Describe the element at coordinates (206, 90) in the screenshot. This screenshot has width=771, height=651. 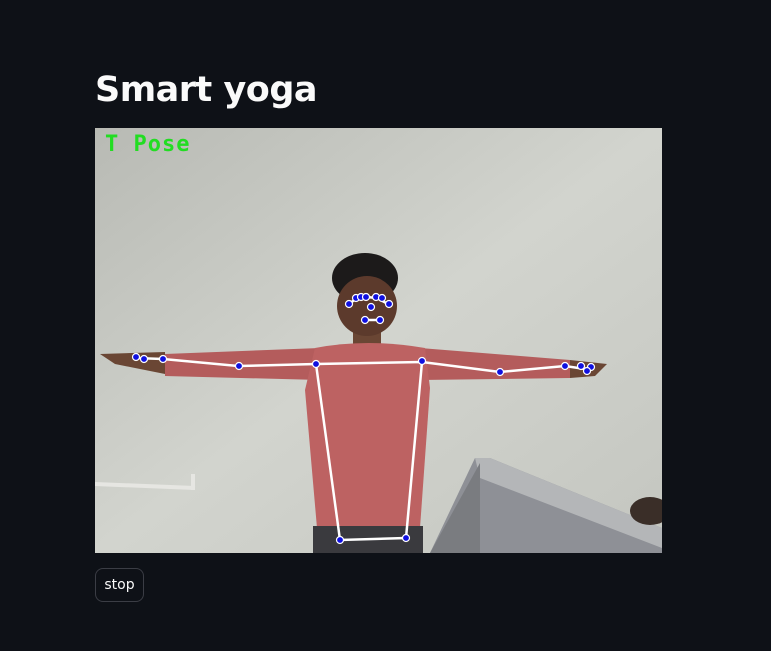
I see `page-title: Smart yoga` at that location.